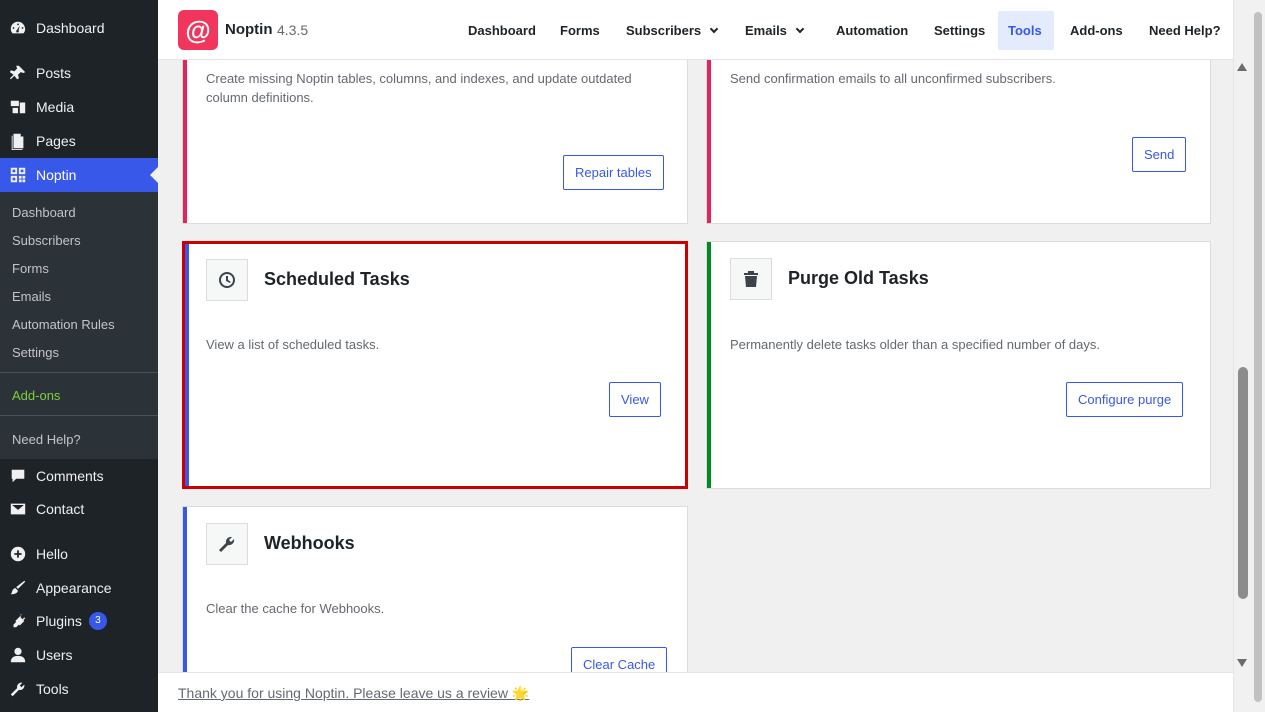 This screenshot has height=712, width=1265. Describe the element at coordinates (79, 141) in the screenshot. I see `sidebar-item-pages: Pages` at that location.